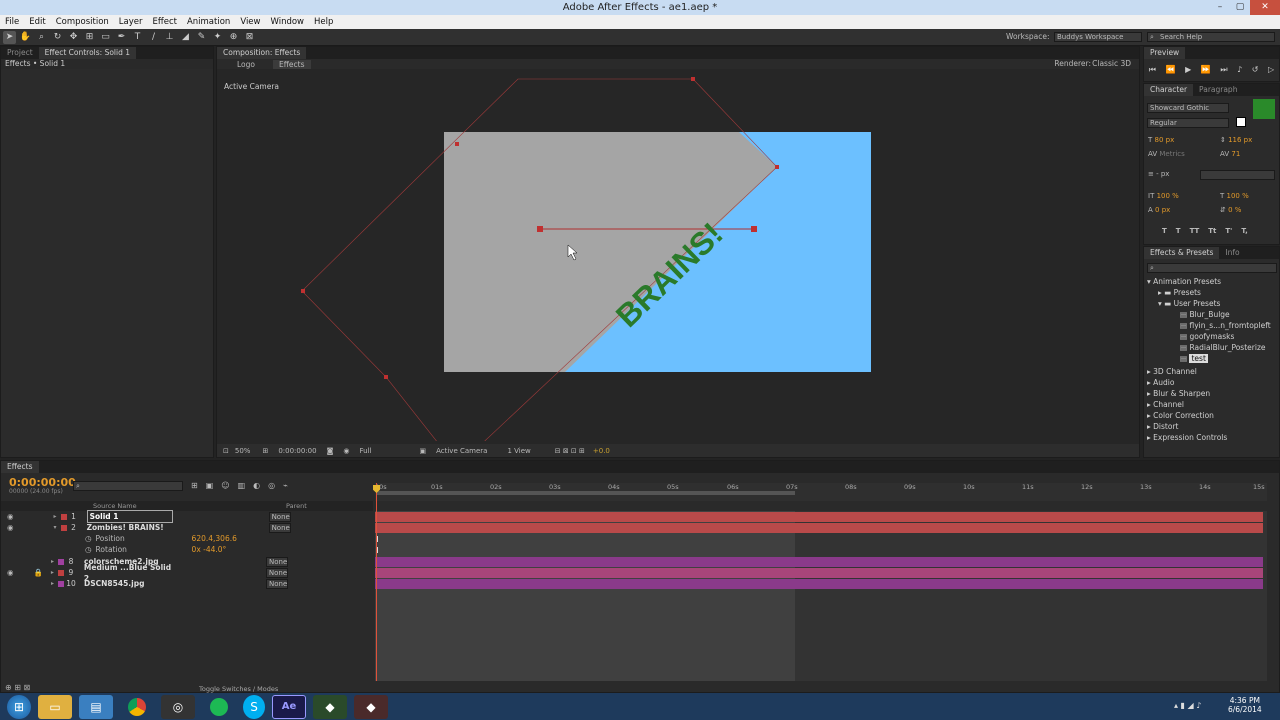  Describe the element at coordinates (1234, 196) in the screenshot. I see `horizontal-scale-field: T 100 %` at that location.